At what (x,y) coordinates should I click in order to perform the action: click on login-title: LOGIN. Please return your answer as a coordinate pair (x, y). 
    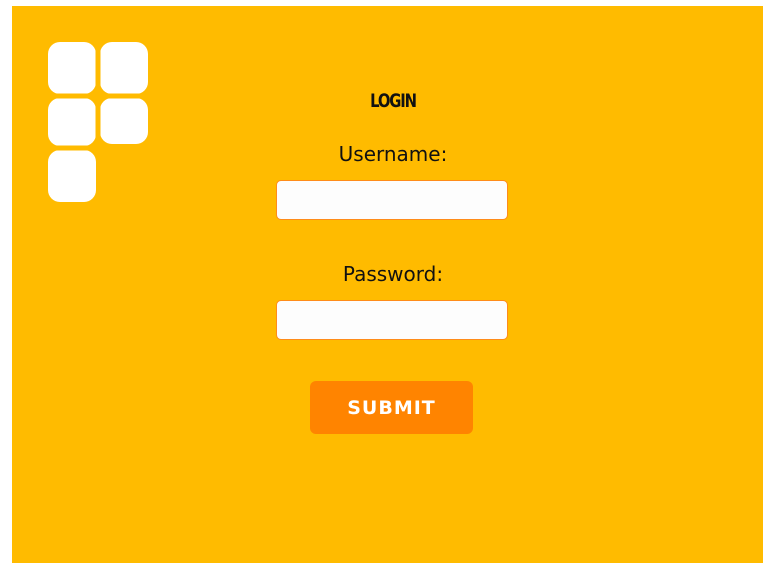
    Looking at the image, I should click on (393, 101).